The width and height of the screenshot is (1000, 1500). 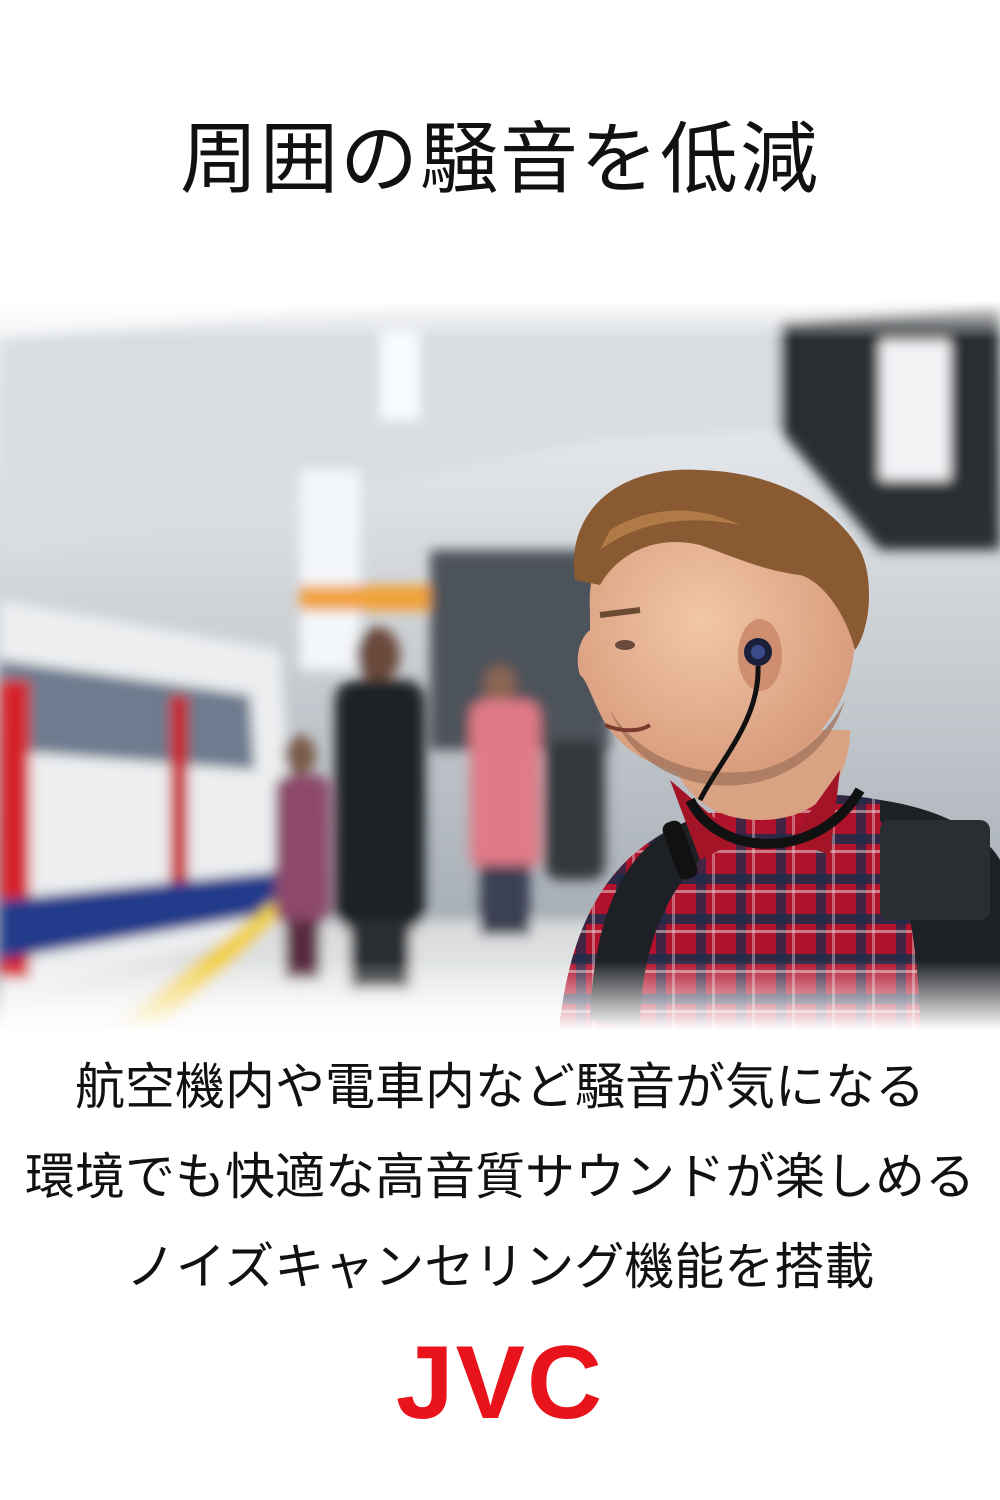 I want to click on jvc-logo: JVC, so click(x=500, y=1385).